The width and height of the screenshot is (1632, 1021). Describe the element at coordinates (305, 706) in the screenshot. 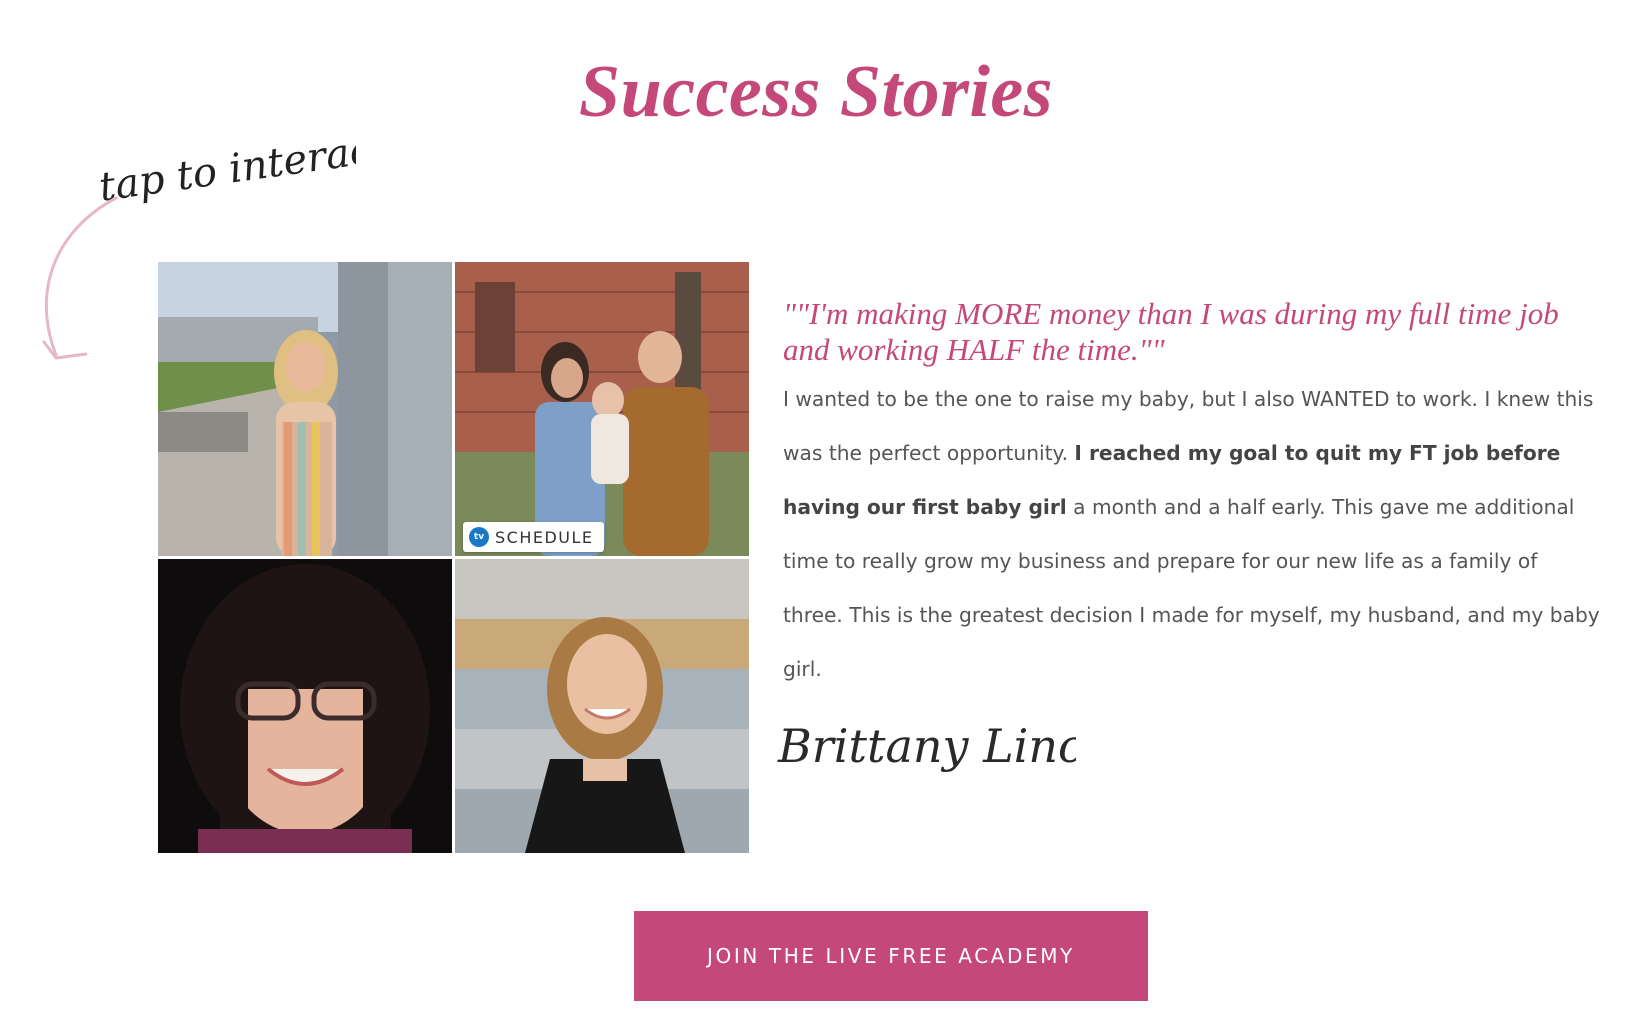

I see `gallery-photo-woman-dark-bangs` at that location.